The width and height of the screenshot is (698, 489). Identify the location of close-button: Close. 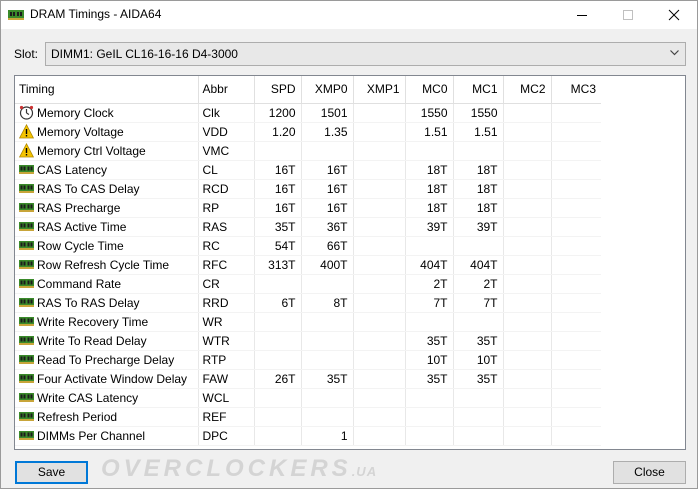
(649, 472).